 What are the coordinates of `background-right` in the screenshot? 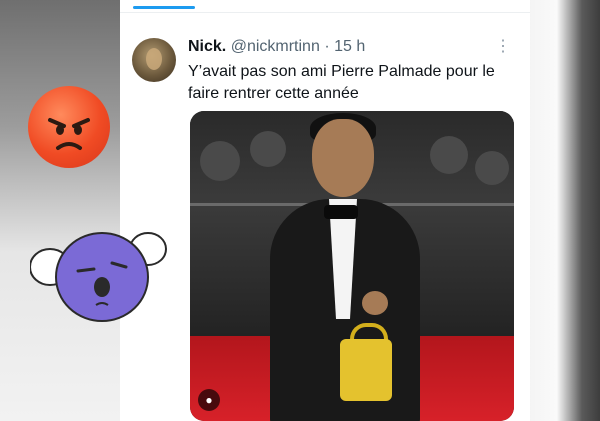 It's located at (564, 210).